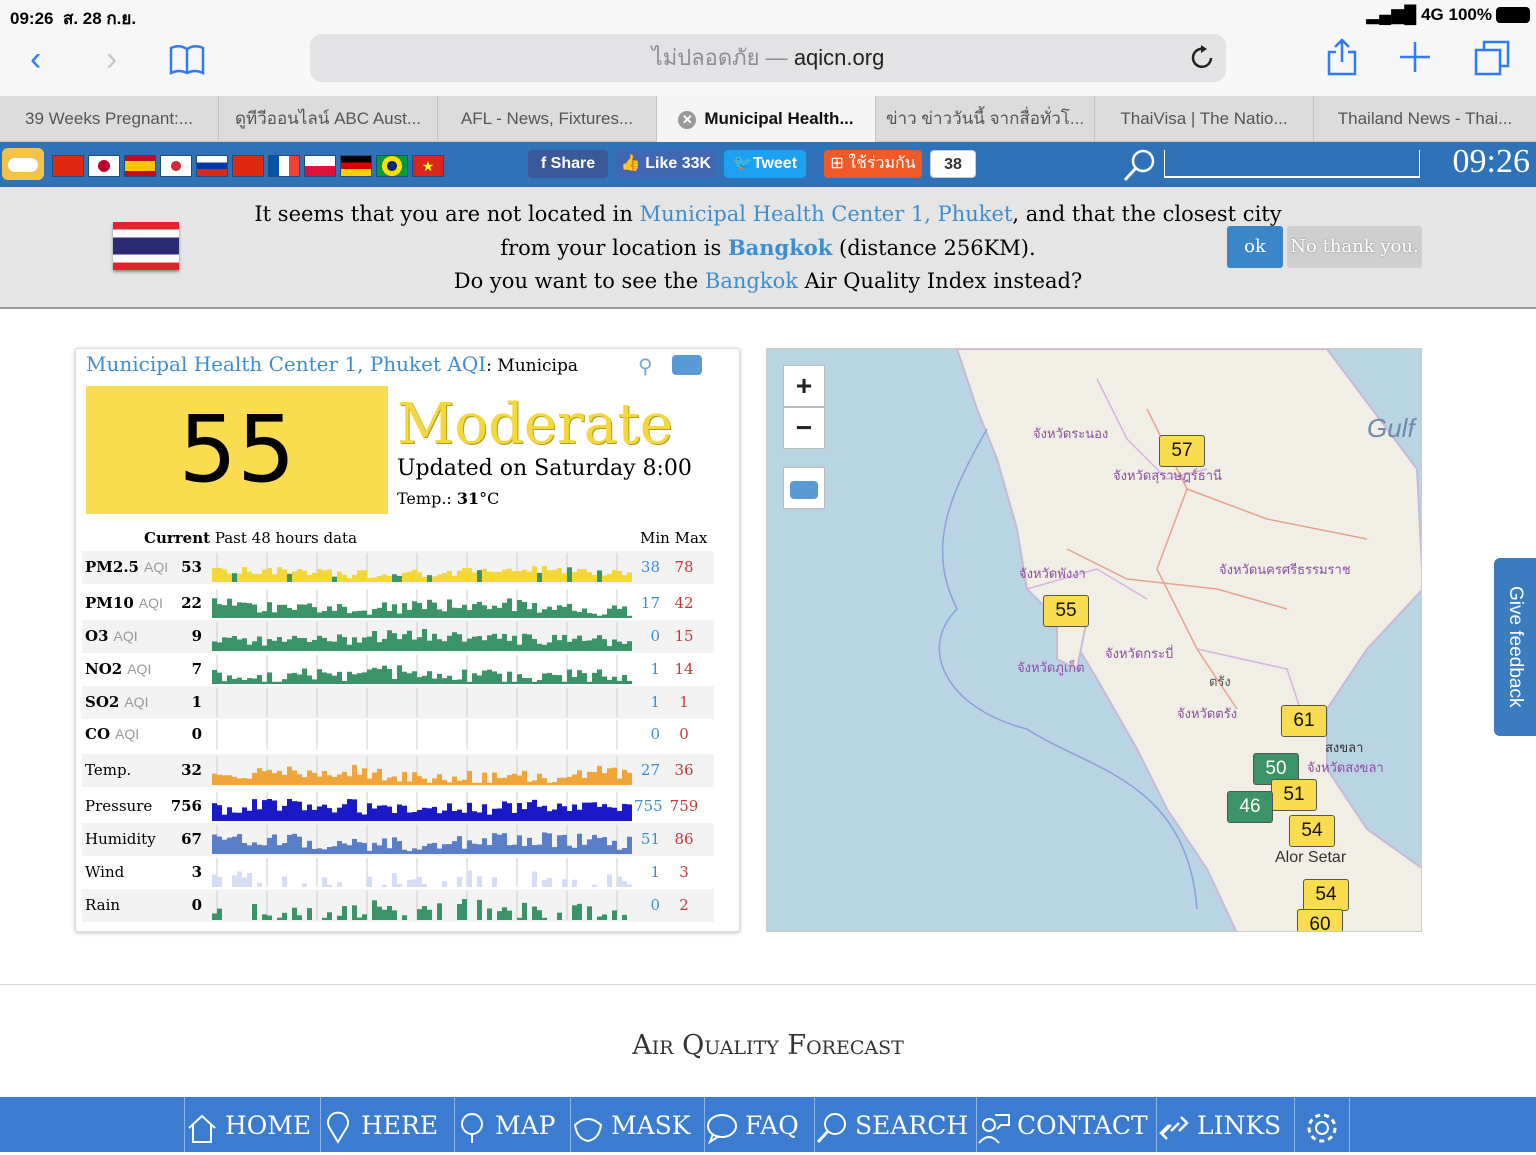 The image size is (1536, 1155). I want to click on address-bar: ไม่ปลอดภัย — aqicn.org, so click(768, 58).